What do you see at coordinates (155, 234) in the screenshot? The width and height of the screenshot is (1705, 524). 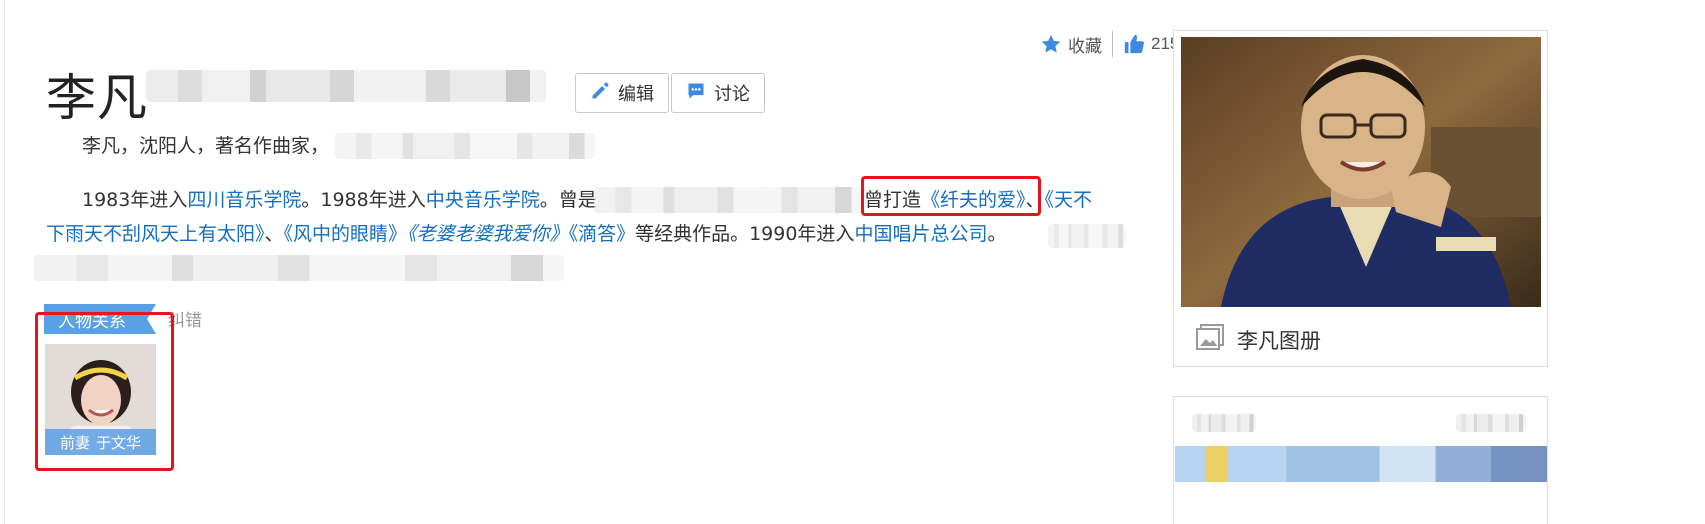 I see `link-song-tianbu-xiayu-b: 下雨天不刮风天上有太阳》` at bounding box center [155, 234].